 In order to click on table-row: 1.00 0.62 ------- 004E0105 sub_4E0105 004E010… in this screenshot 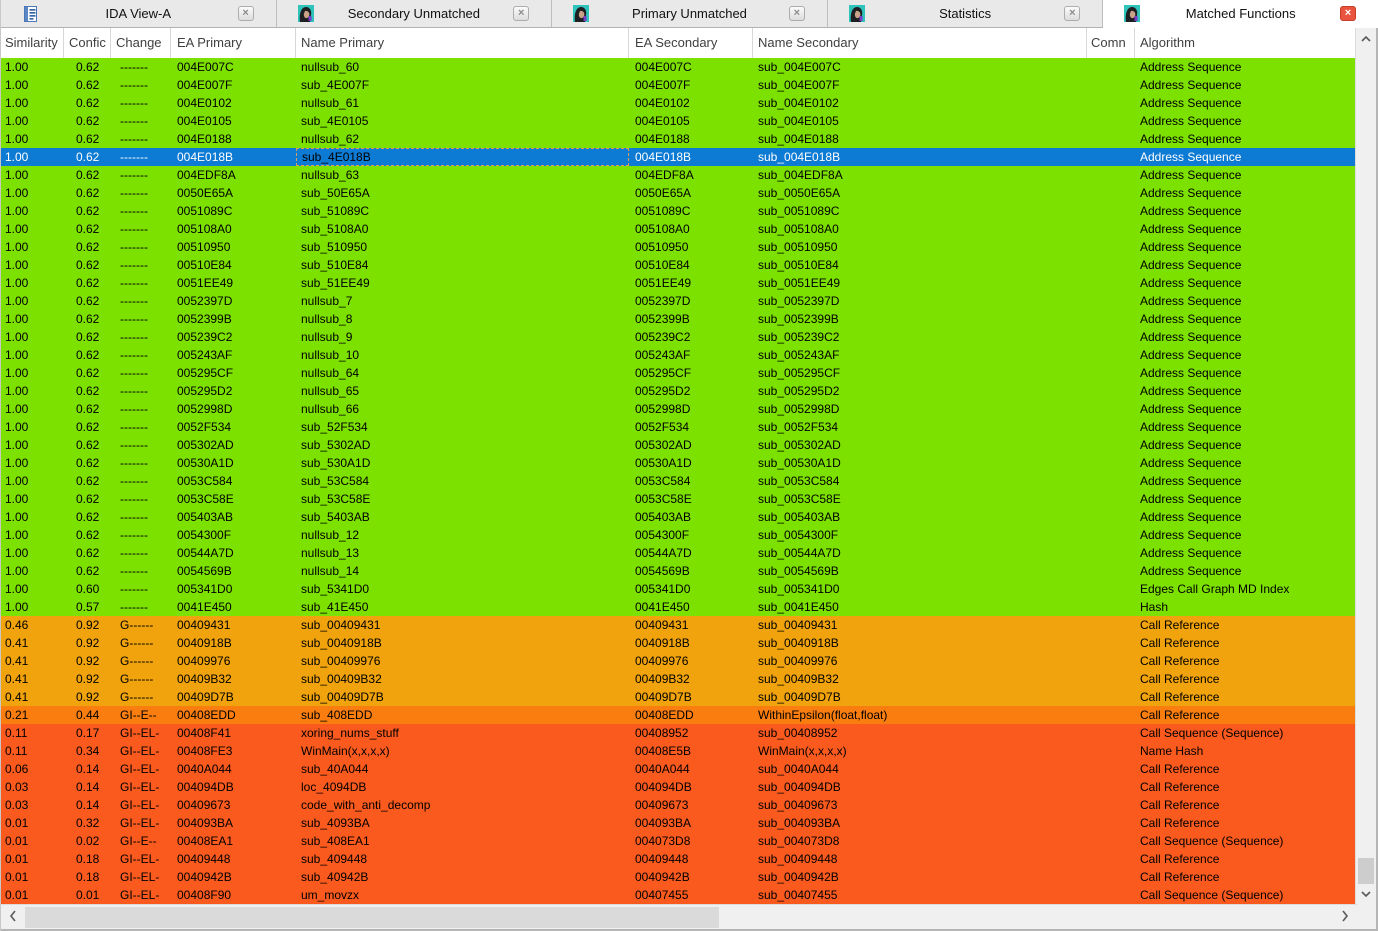, I will do `click(679, 121)`.